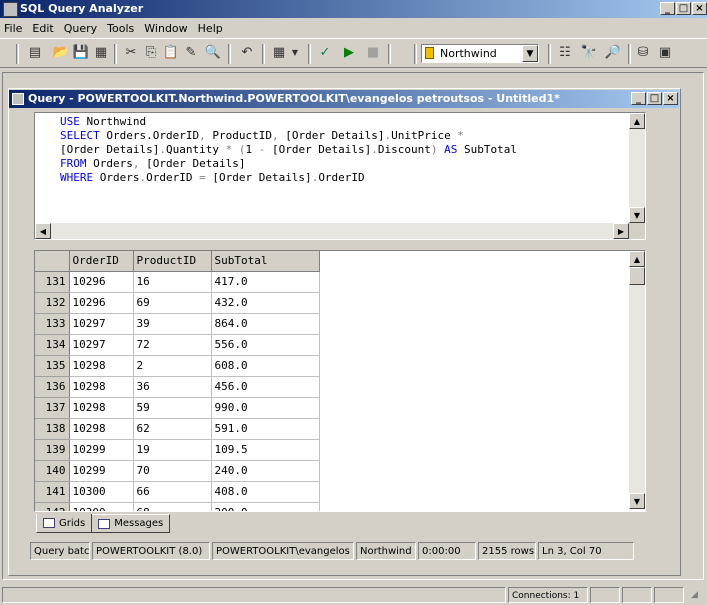 The height and width of the screenshot is (605, 707). Describe the element at coordinates (166, 28) in the screenshot. I see `menu-window: Window` at that location.